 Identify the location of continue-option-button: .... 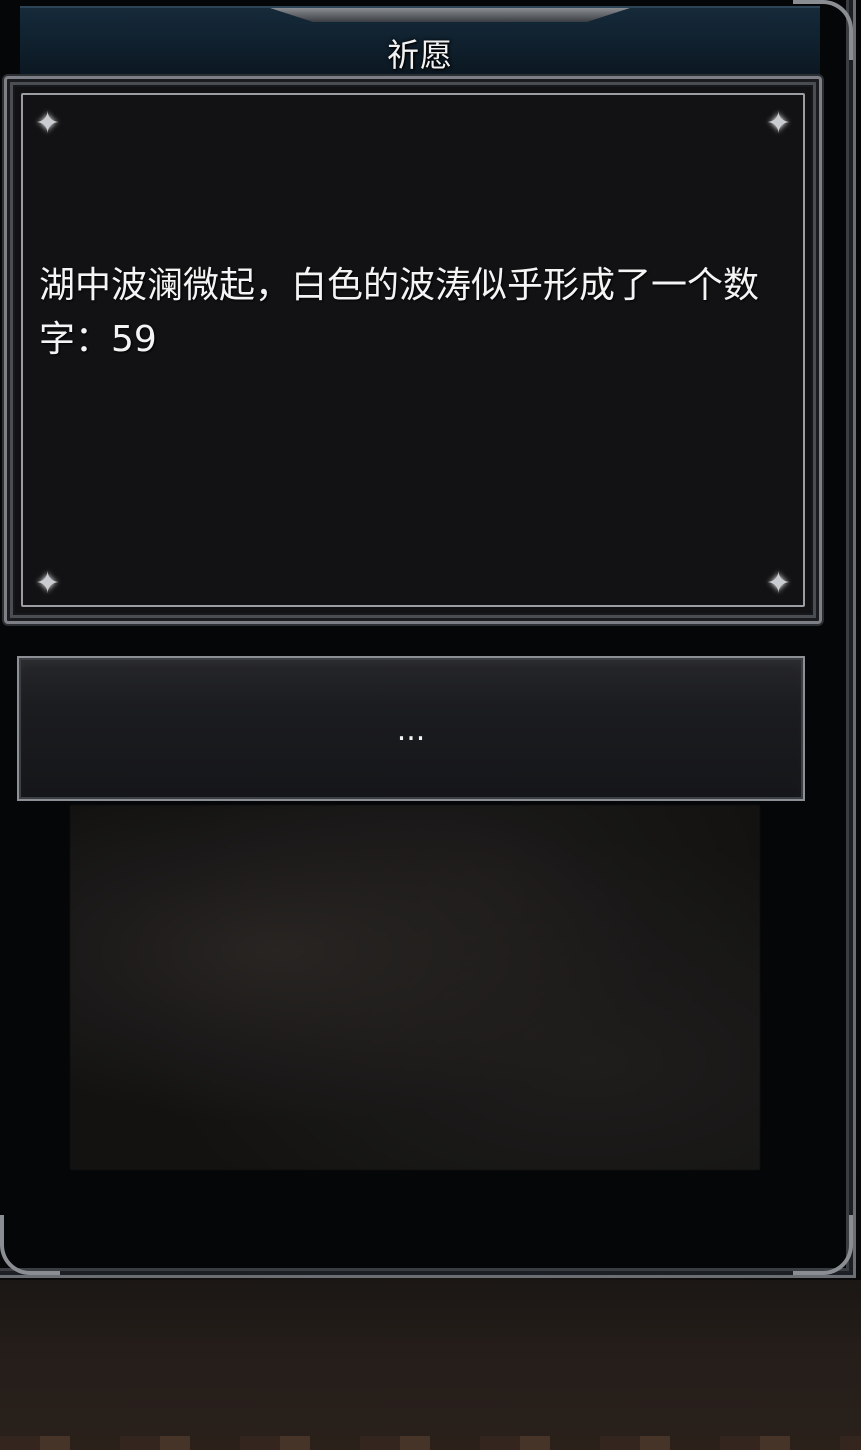
(411, 728).